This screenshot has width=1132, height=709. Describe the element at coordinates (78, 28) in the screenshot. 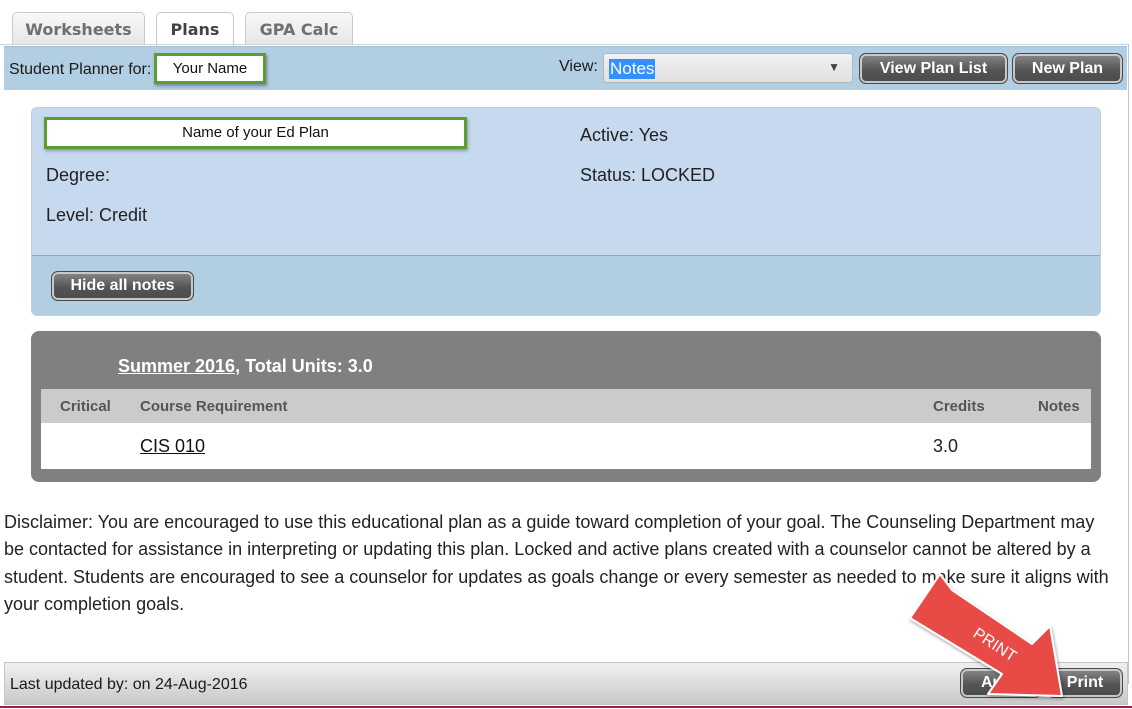

I see `tab-worksheets: Worksheets` at that location.